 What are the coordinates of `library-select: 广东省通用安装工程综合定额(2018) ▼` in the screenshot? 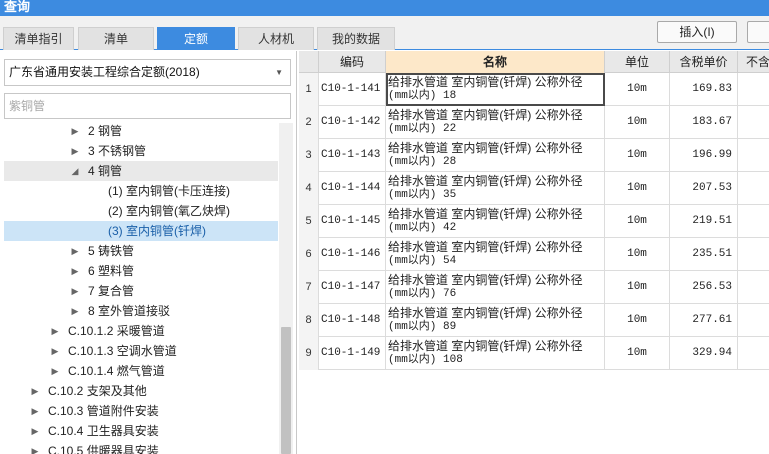 It's located at (147, 72).